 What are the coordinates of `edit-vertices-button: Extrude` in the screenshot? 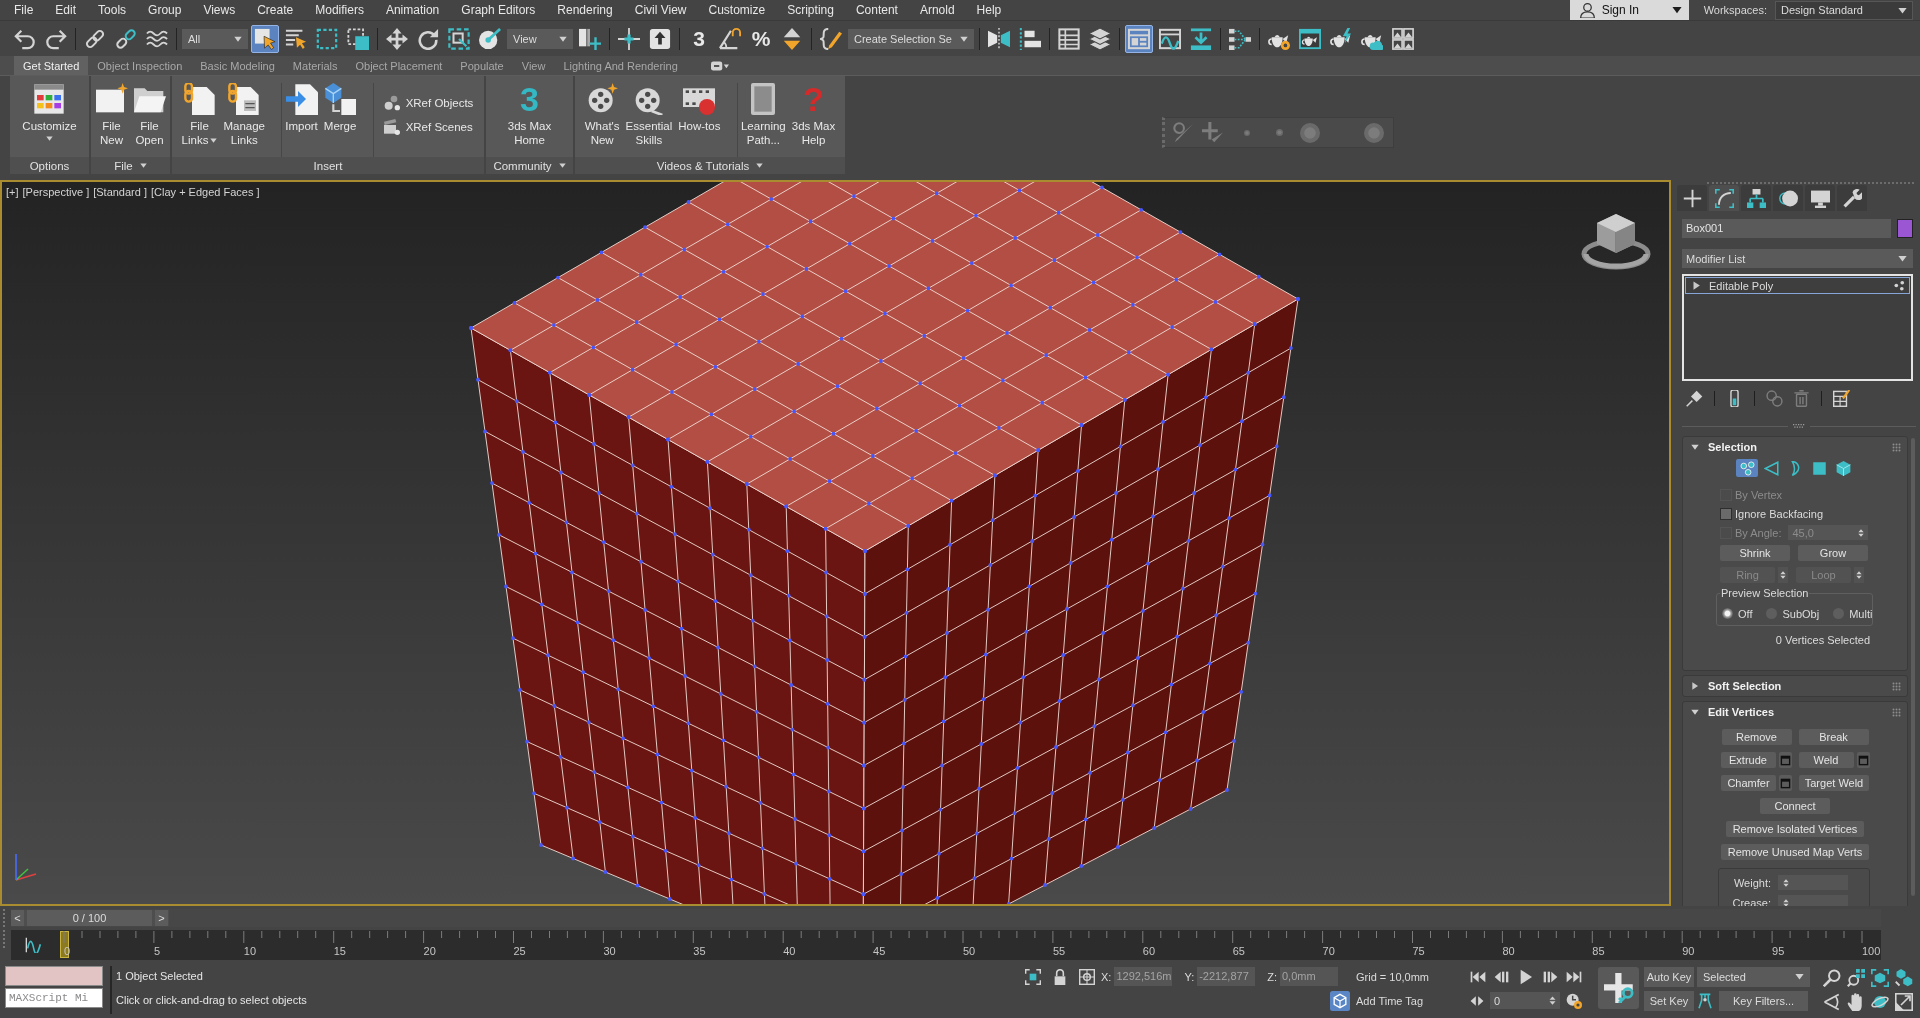 It's located at (1748, 760).